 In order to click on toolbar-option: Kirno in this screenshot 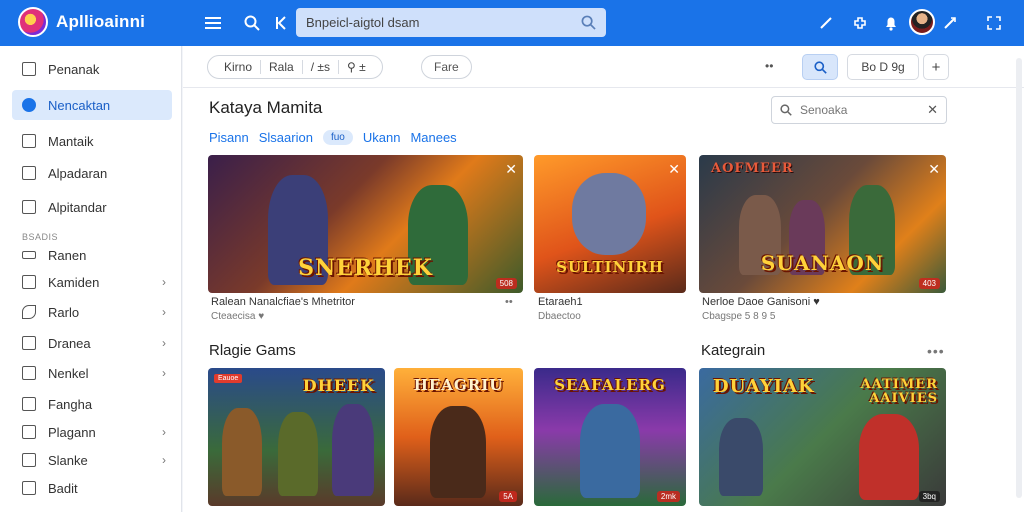, I will do `click(239, 67)`.